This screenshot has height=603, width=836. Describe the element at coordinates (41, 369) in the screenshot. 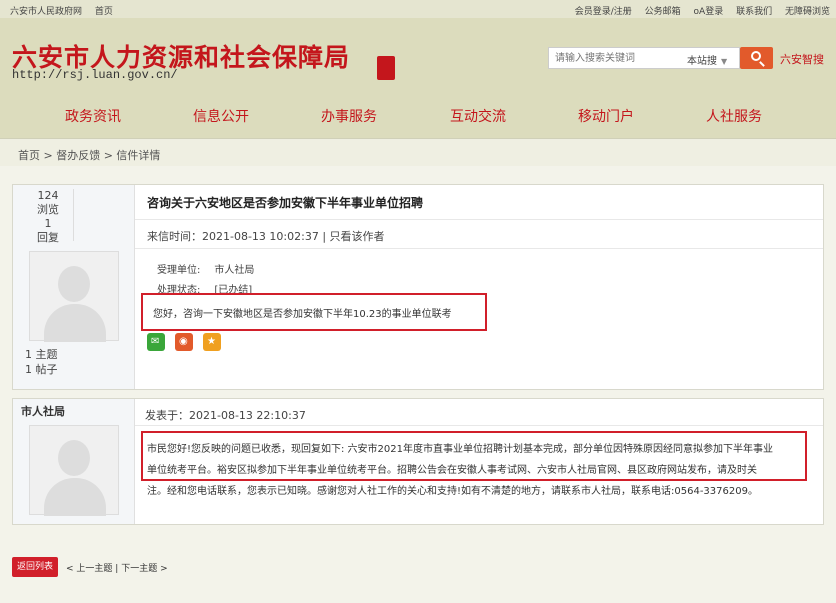

I see `post-count: 1 帖子` at that location.